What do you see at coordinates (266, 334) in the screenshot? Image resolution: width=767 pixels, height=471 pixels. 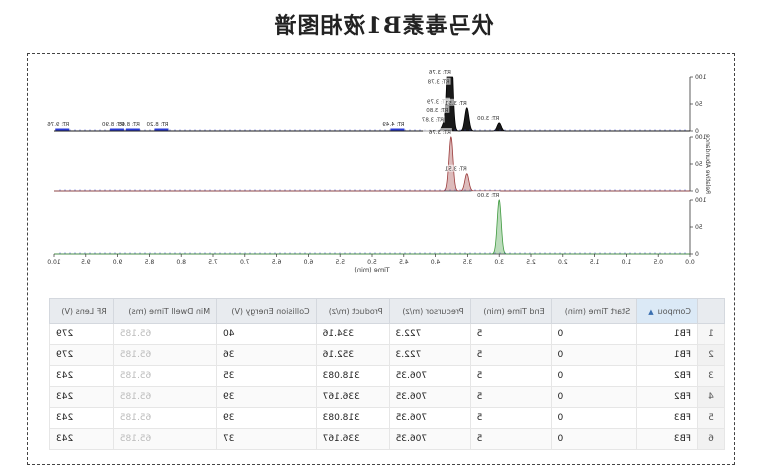 I see `table-cell: 40` at bounding box center [266, 334].